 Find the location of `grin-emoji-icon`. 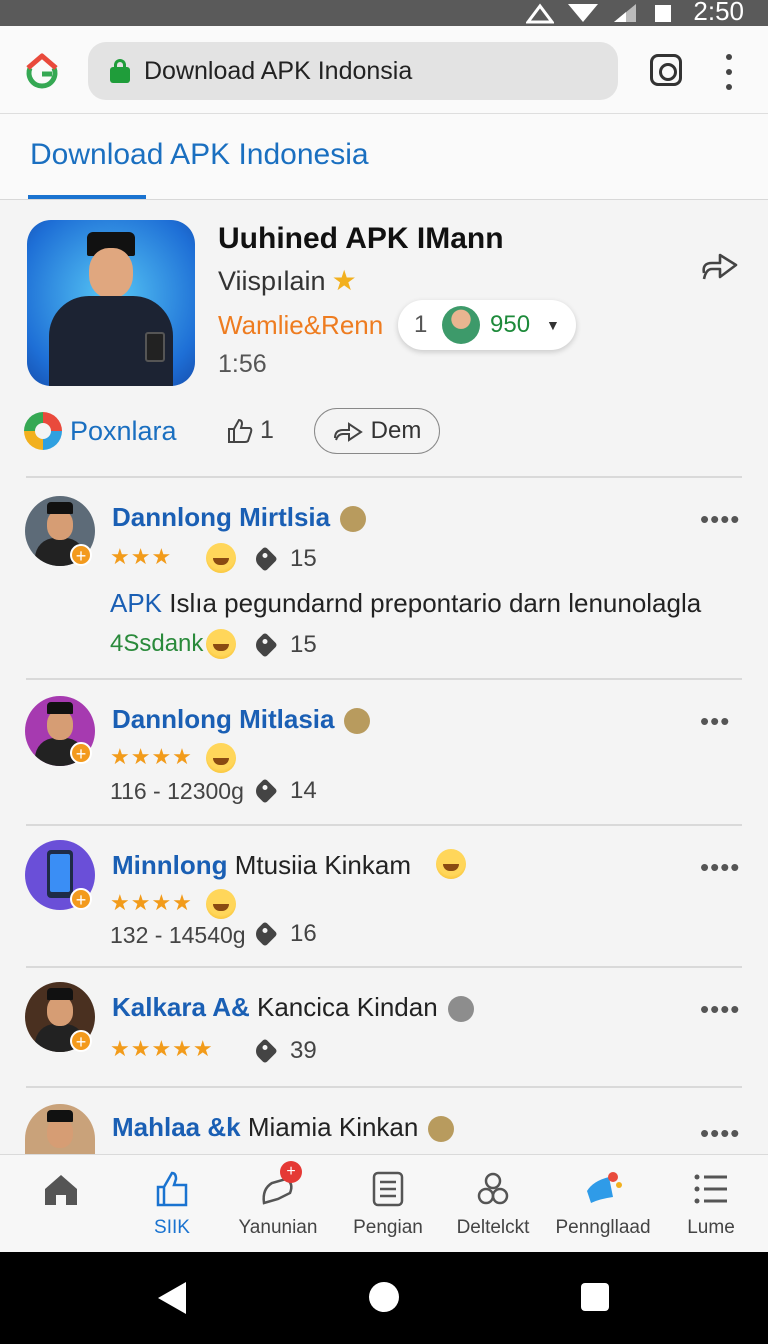

grin-emoji-icon is located at coordinates (221, 904).